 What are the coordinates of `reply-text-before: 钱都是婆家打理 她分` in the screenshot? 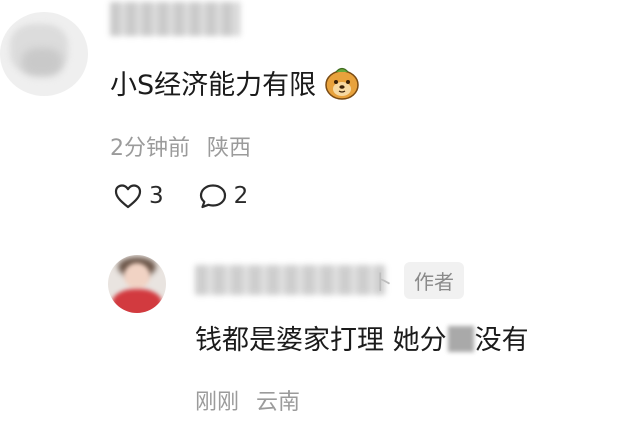 It's located at (321, 340).